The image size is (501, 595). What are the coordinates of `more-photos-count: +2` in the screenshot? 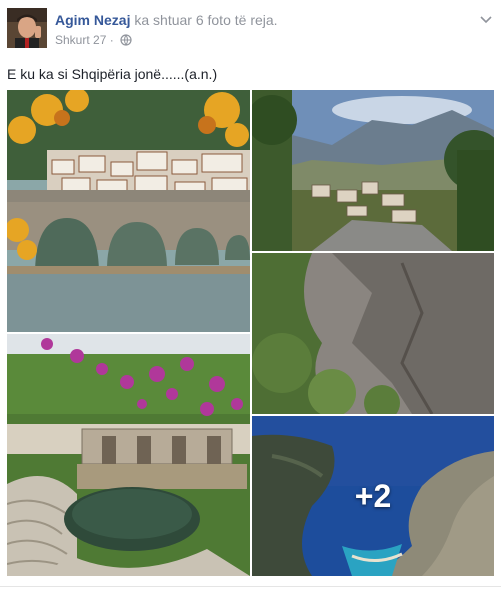 It's located at (373, 496).